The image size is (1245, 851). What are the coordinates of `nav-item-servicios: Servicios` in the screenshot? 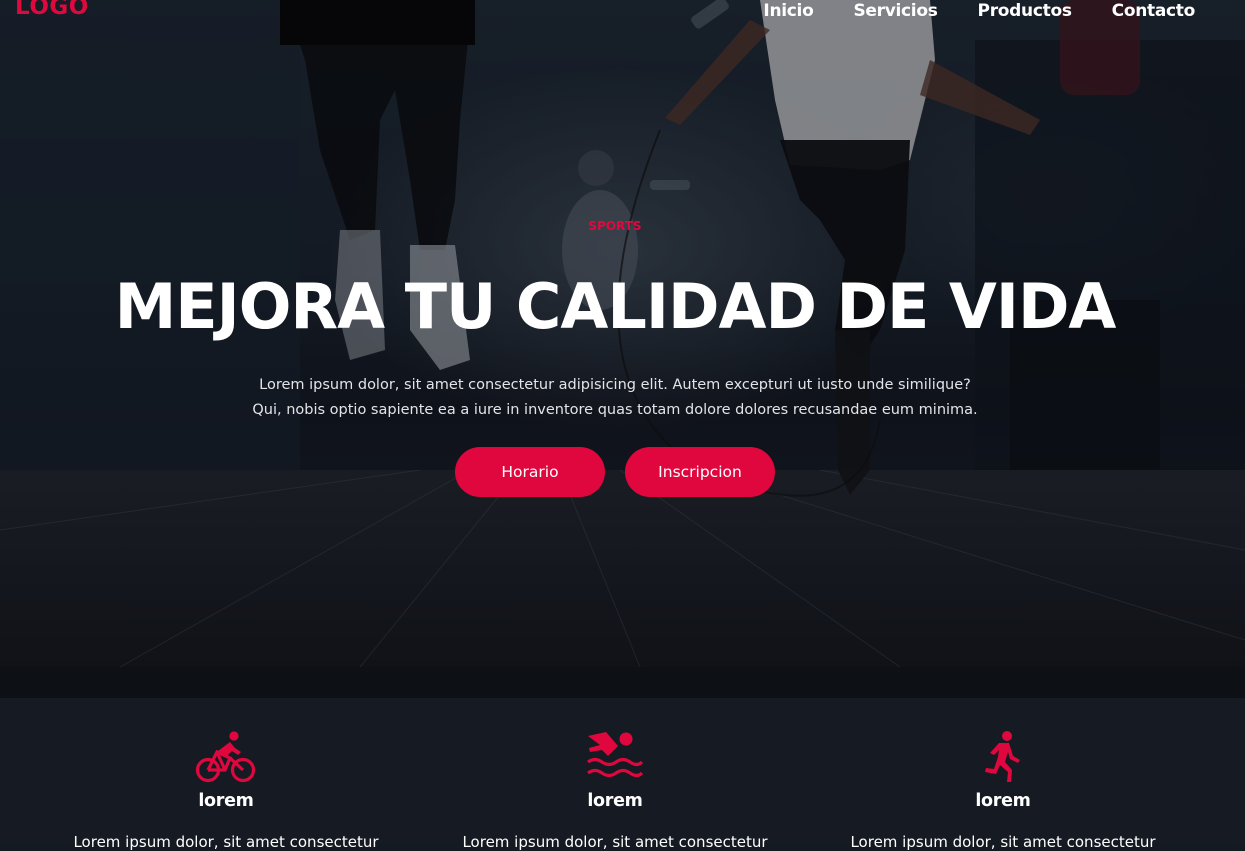 It's located at (895, 11).